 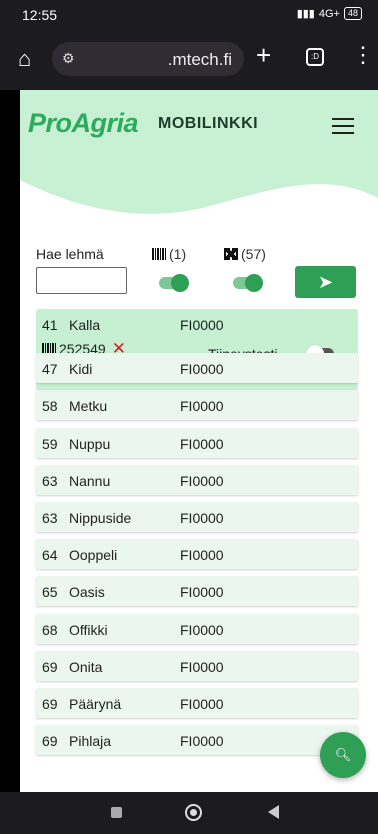 I want to click on cow-row: 63 Nippuside FI0000, so click(x=197, y=517).